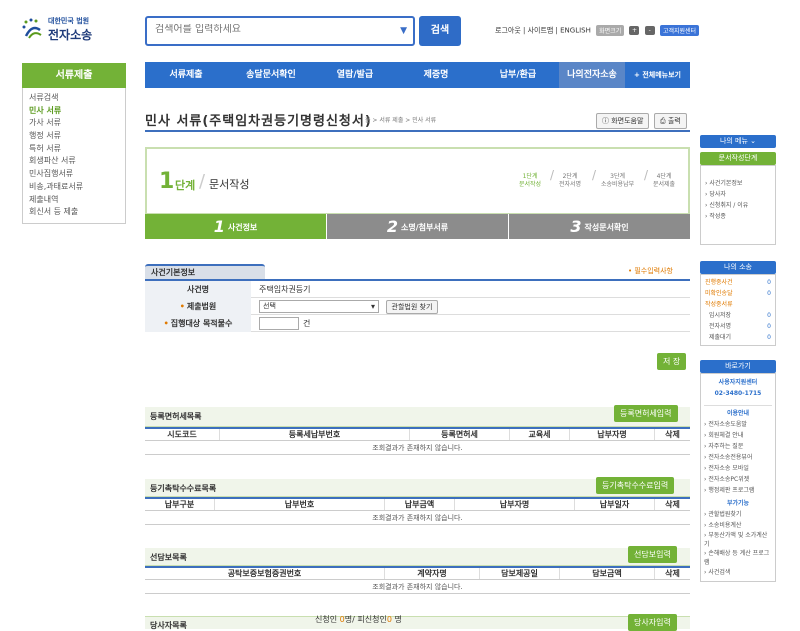 This screenshot has width=800, height=631. Describe the element at coordinates (737, 540) in the screenshot. I see `extra-item: › 부동산가액 및 소가계산기` at that location.